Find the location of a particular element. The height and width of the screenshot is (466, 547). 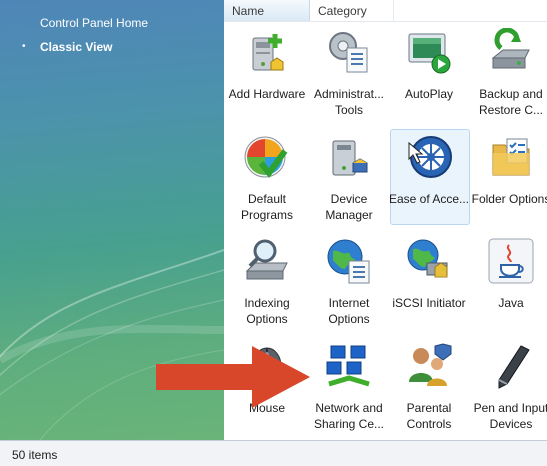

add-hardware-icon is located at coordinates (268, 52).